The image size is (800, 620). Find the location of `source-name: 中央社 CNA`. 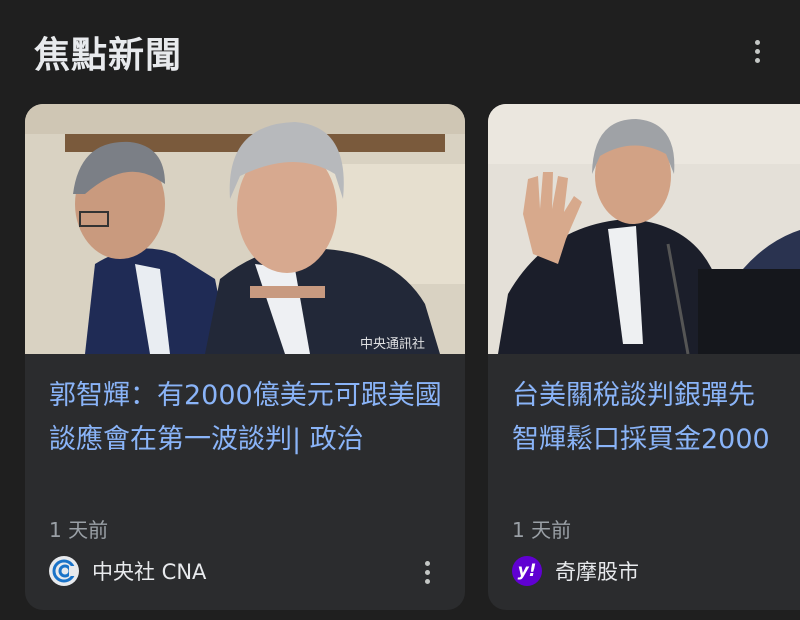

source-name: 中央社 CNA is located at coordinates (149, 572).